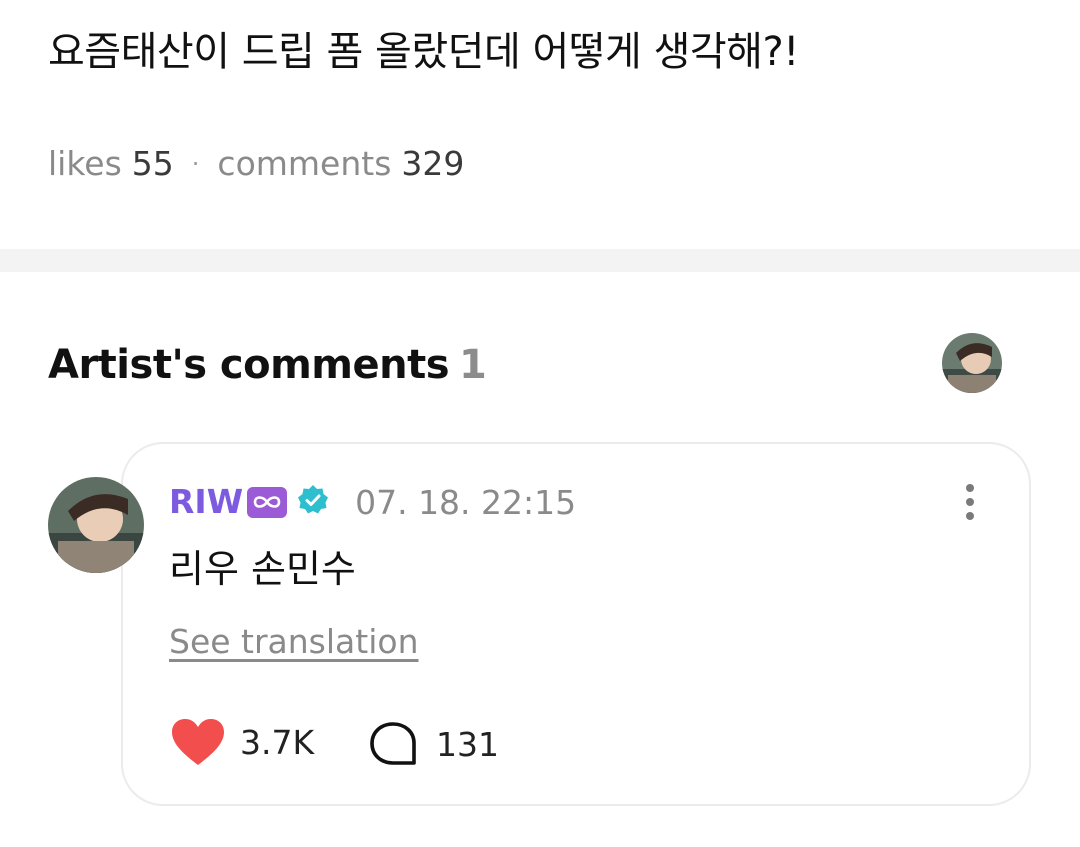 This screenshot has width=1080, height=847. What do you see at coordinates (249, 365) in the screenshot?
I see `artist-comments-title: Artist's comments` at bounding box center [249, 365].